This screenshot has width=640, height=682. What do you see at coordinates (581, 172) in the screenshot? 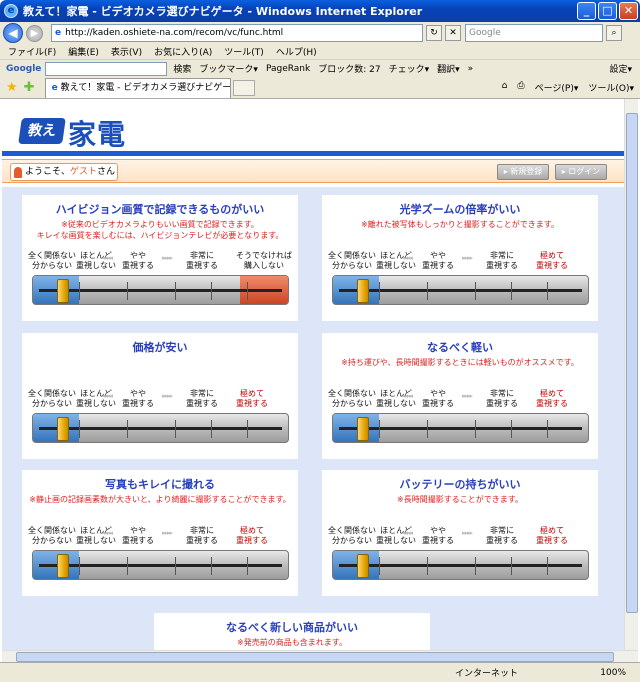
I see `login-button: ▸ ログイン` at bounding box center [581, 172].